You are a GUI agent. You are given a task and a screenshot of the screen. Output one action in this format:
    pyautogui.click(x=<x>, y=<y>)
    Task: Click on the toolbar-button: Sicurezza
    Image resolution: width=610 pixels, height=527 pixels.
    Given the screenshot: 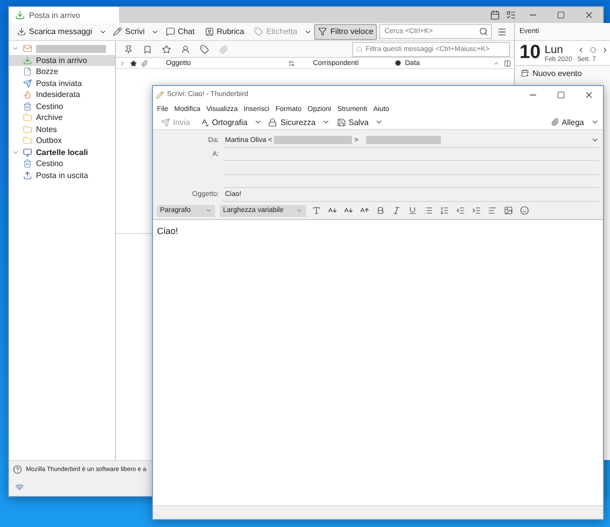 What is the action you would take?
    pyautogui.click(x=292, y=122)
    